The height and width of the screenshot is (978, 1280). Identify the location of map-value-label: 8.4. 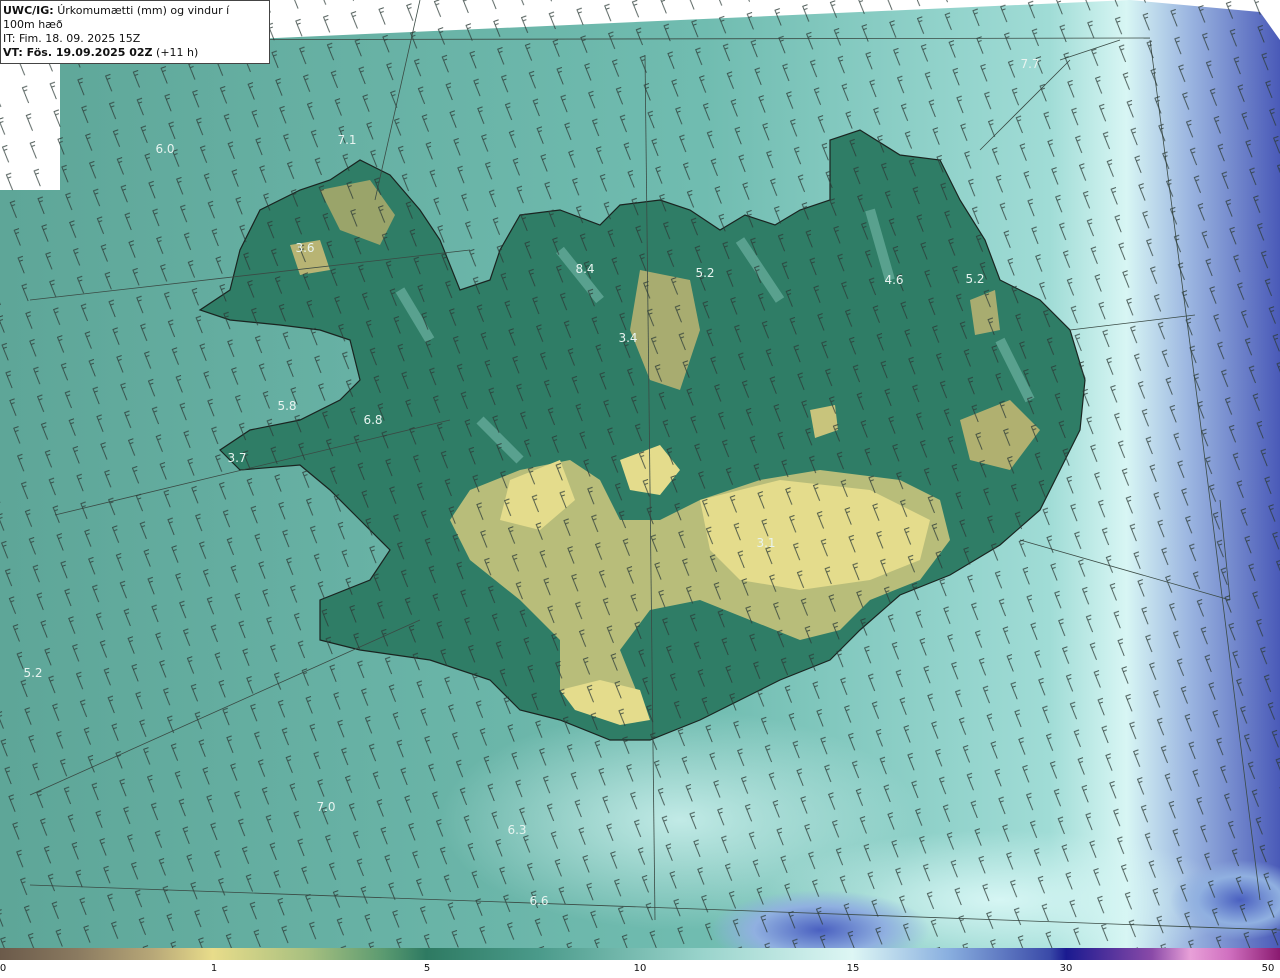
(584, 269).